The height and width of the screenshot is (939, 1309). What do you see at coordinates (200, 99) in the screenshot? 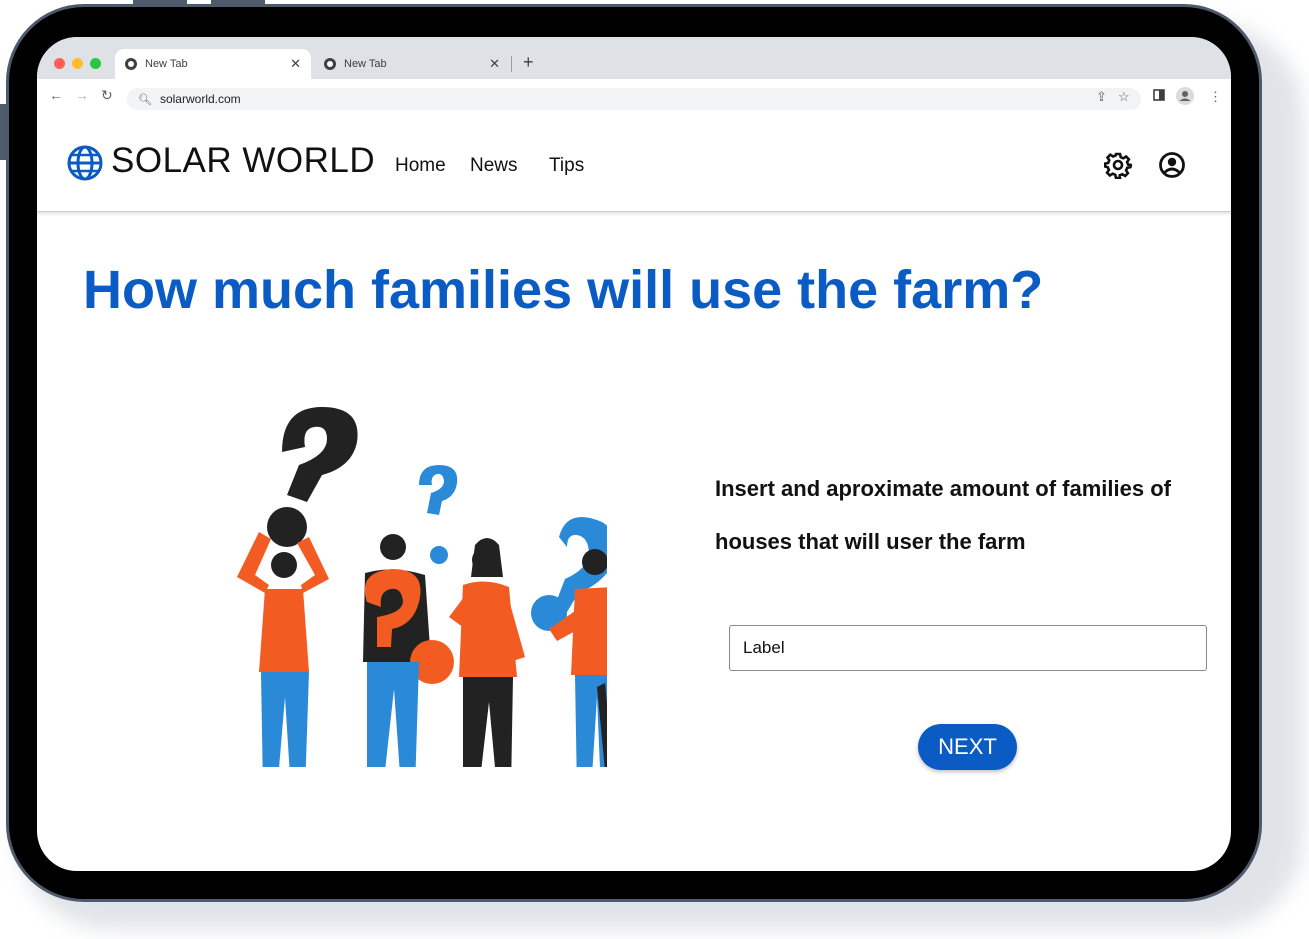
I see `url-text: solarworld.com` at bounding box center [200, 99].